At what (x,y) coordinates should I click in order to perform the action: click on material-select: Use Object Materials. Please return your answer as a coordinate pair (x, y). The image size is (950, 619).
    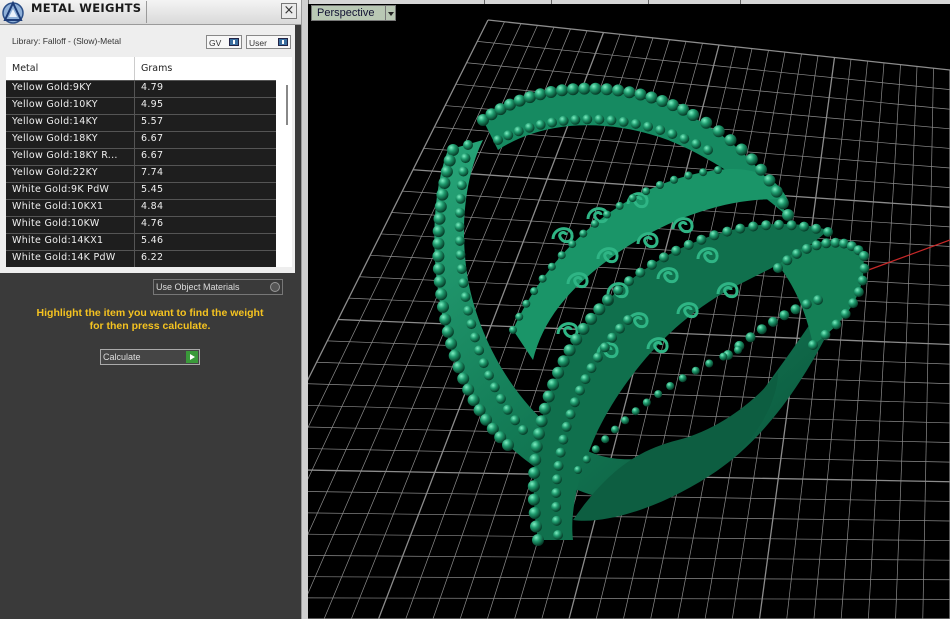
    Looking at the image, I should click on (218, 287).